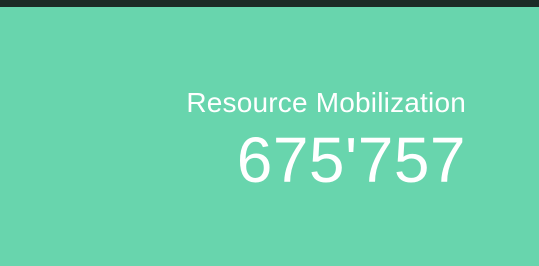  I want to click on stat-value: 675'757, so click(351, 160).